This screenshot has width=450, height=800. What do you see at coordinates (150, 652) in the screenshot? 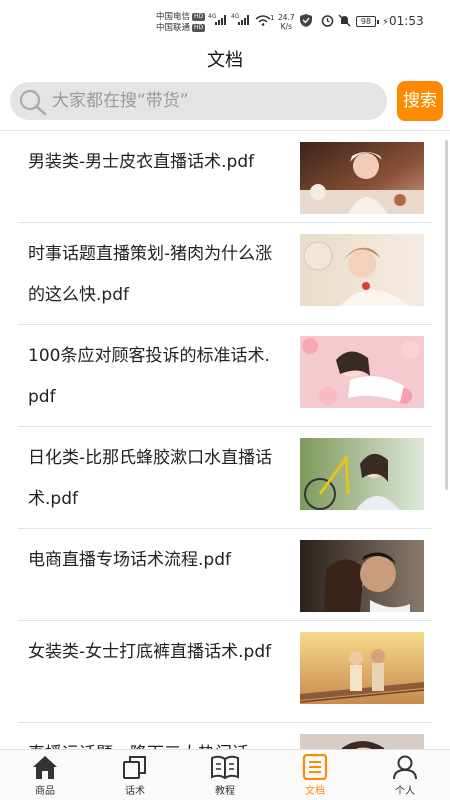
I see `document-title: 女装类-女士打底裤直播话术.pdf` at bounding box center [150, 652].